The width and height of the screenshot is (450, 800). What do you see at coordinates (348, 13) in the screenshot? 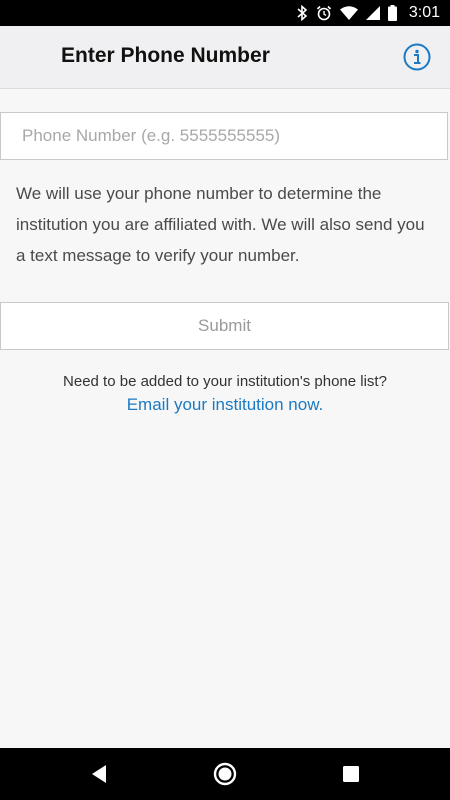
I see `wifi-icon` at bounding box center [348, 13].